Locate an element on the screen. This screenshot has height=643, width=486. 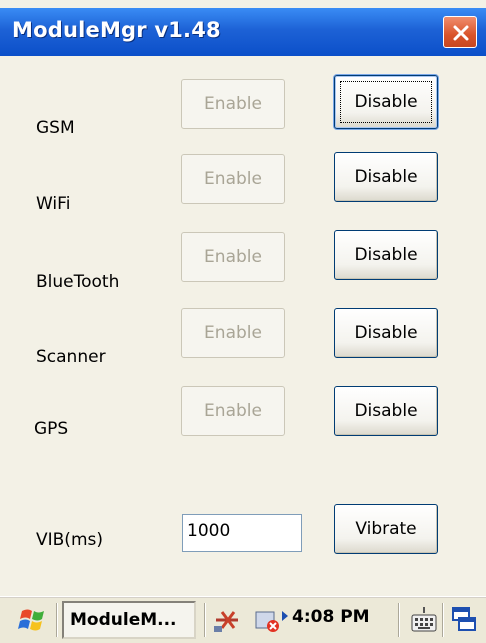
vib-label: VIB(ms) is located at coordinates (69, 540).